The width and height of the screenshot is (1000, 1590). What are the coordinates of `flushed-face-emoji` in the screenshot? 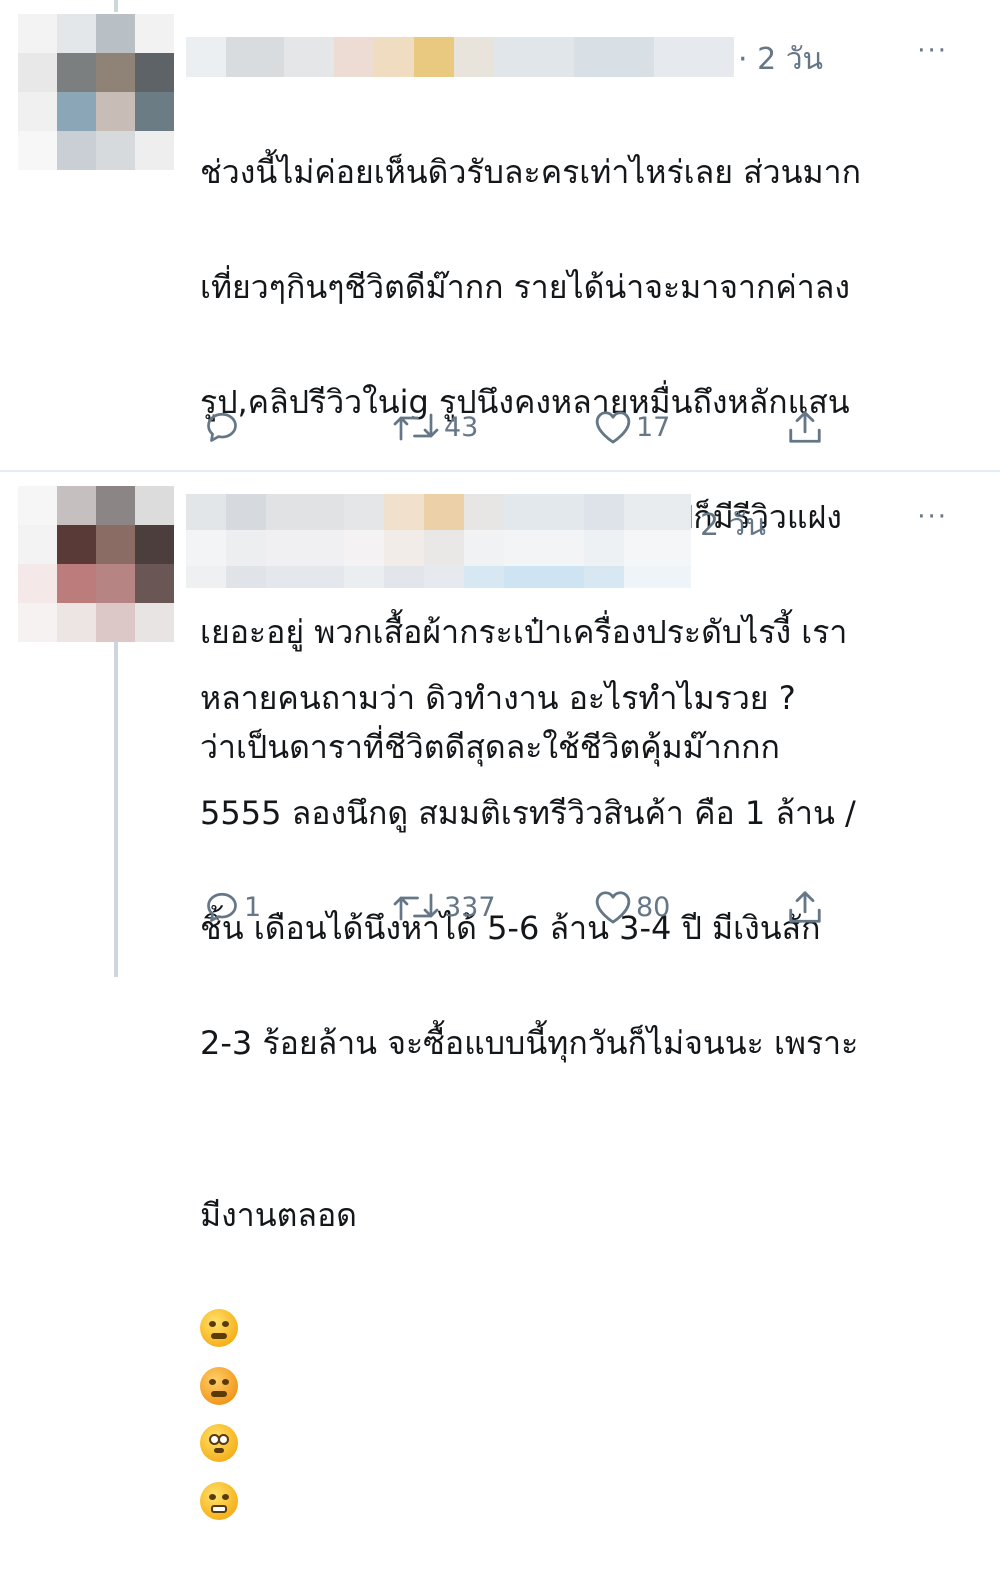 It's located at (219, 1443).